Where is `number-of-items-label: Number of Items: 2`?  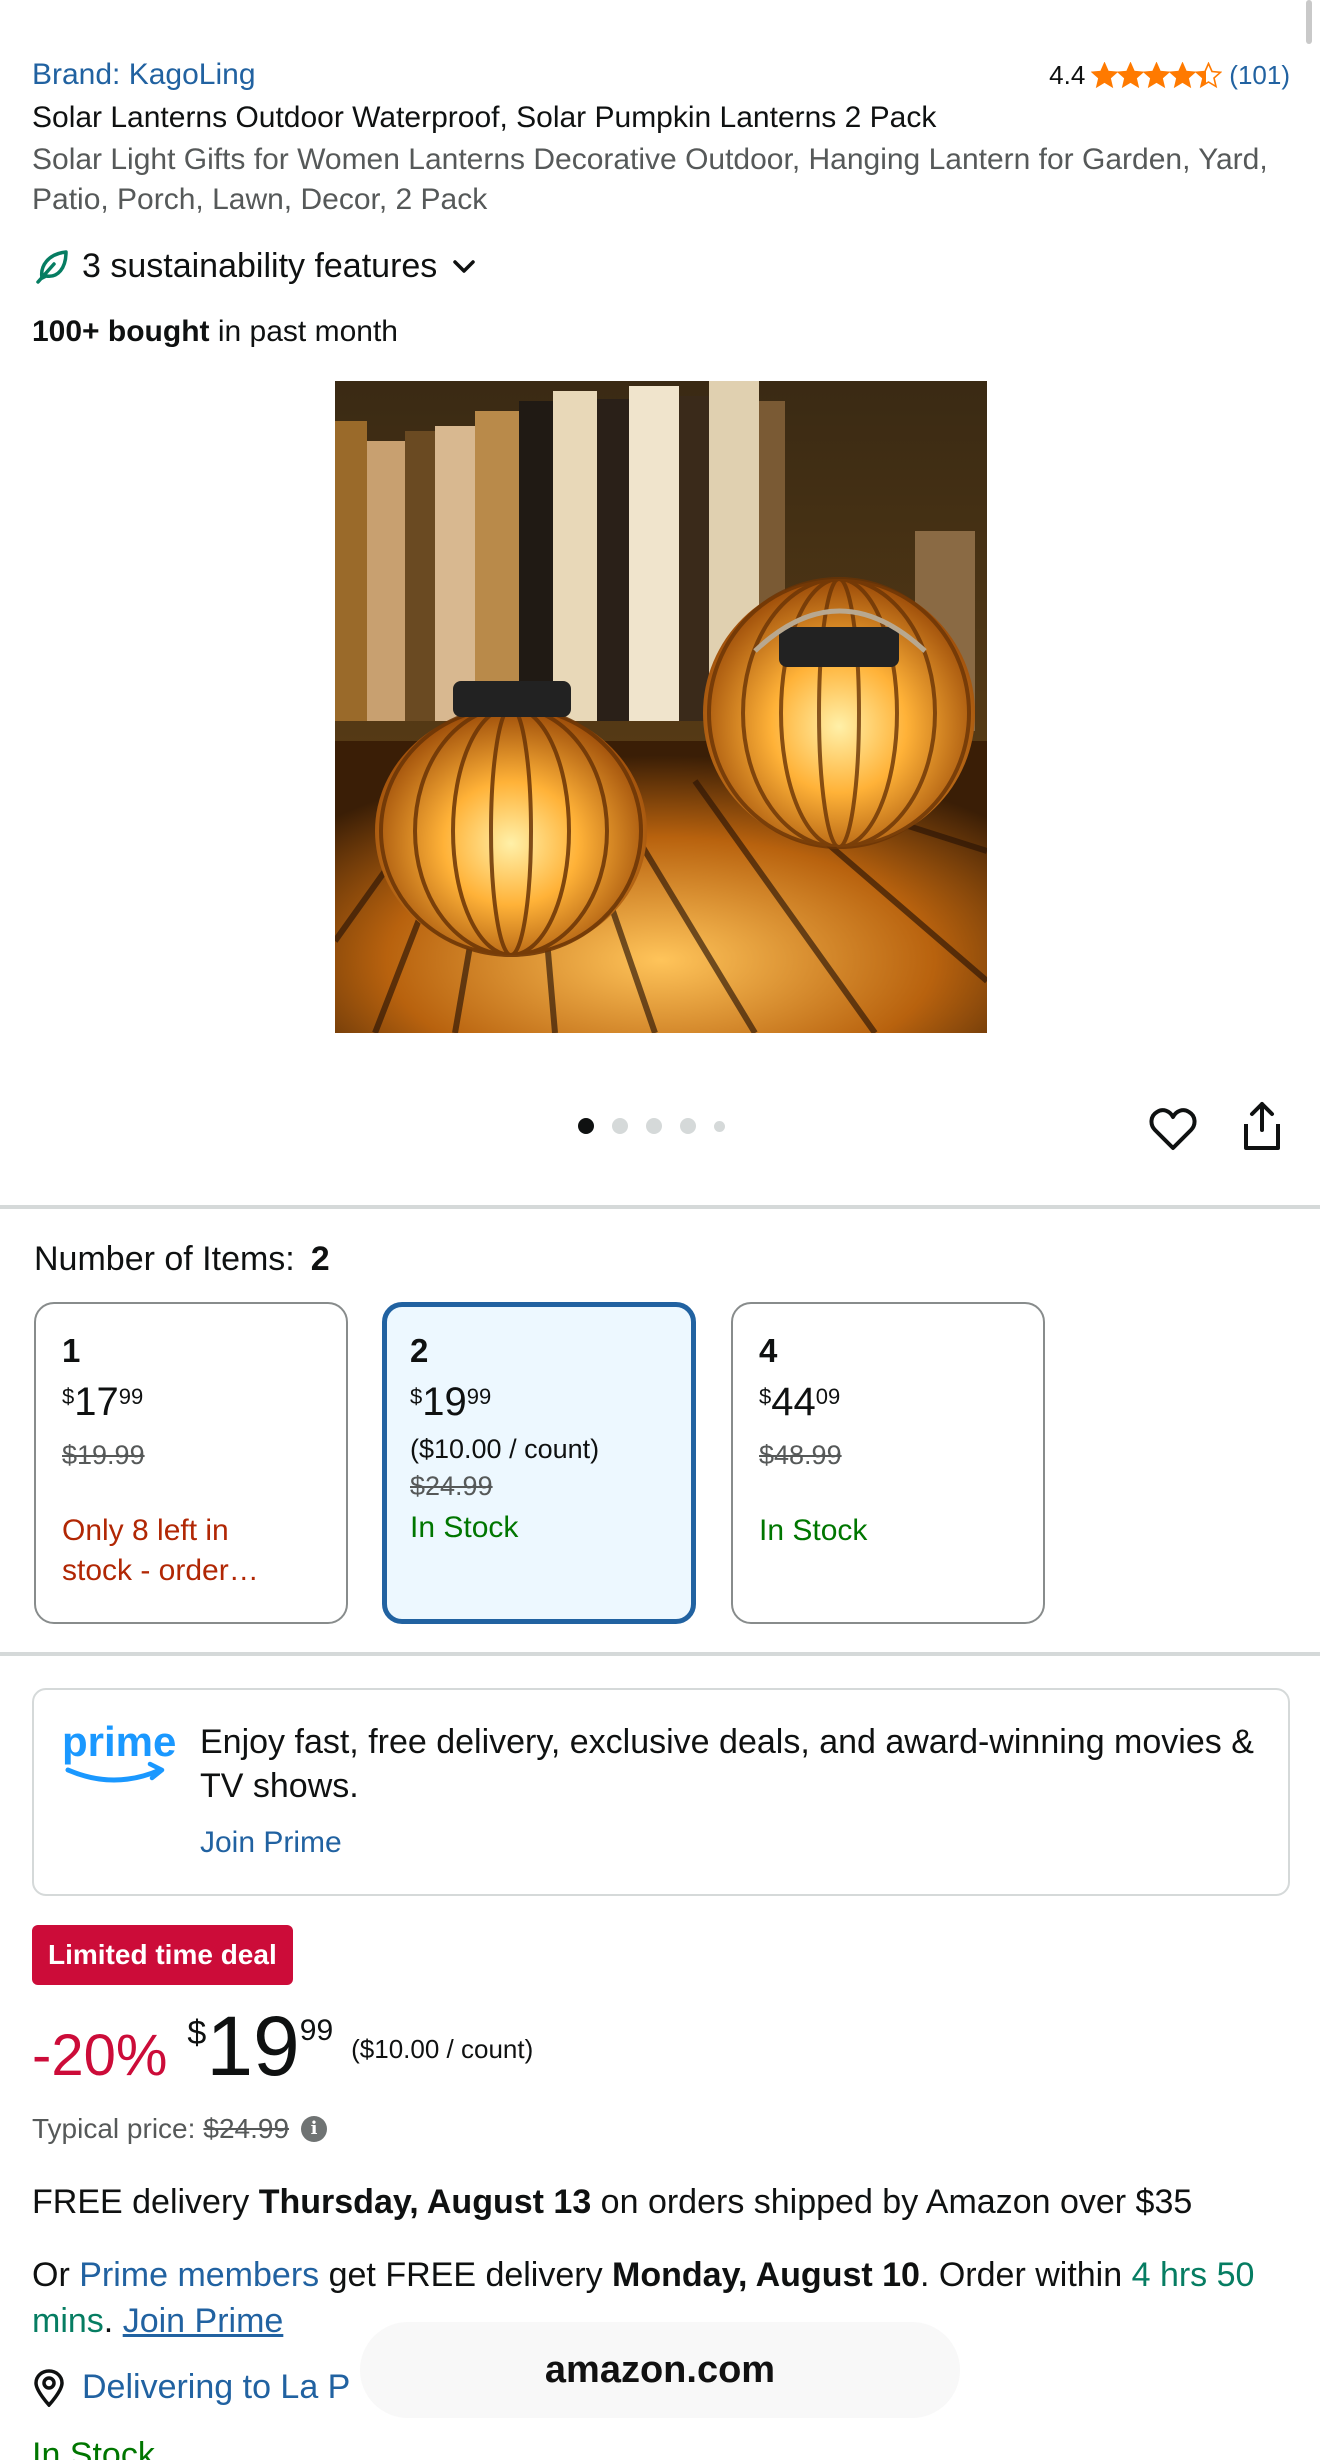
number-of-items-label: Number of Items: 2 is located at coordinates (182, 1259).